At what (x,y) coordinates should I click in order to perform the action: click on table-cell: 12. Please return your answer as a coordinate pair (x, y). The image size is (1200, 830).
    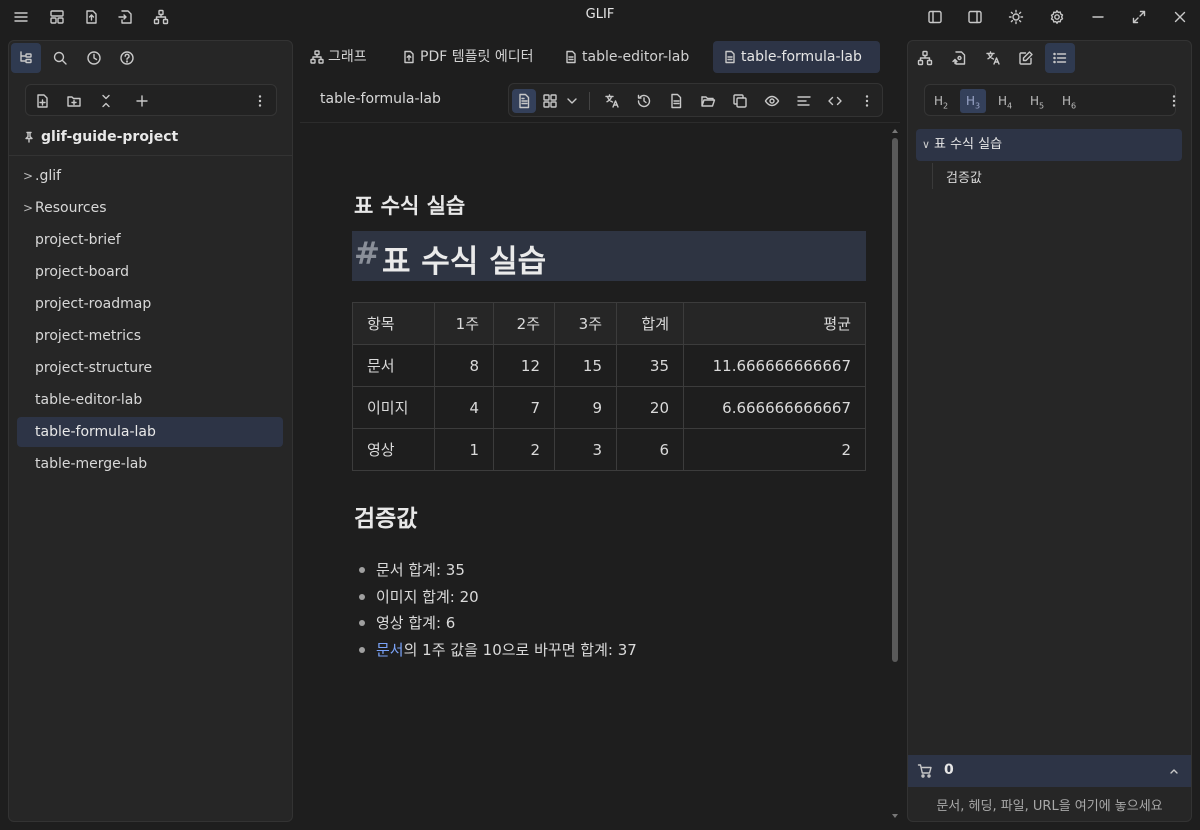
    Looking at the image, I should click on (524, 365).